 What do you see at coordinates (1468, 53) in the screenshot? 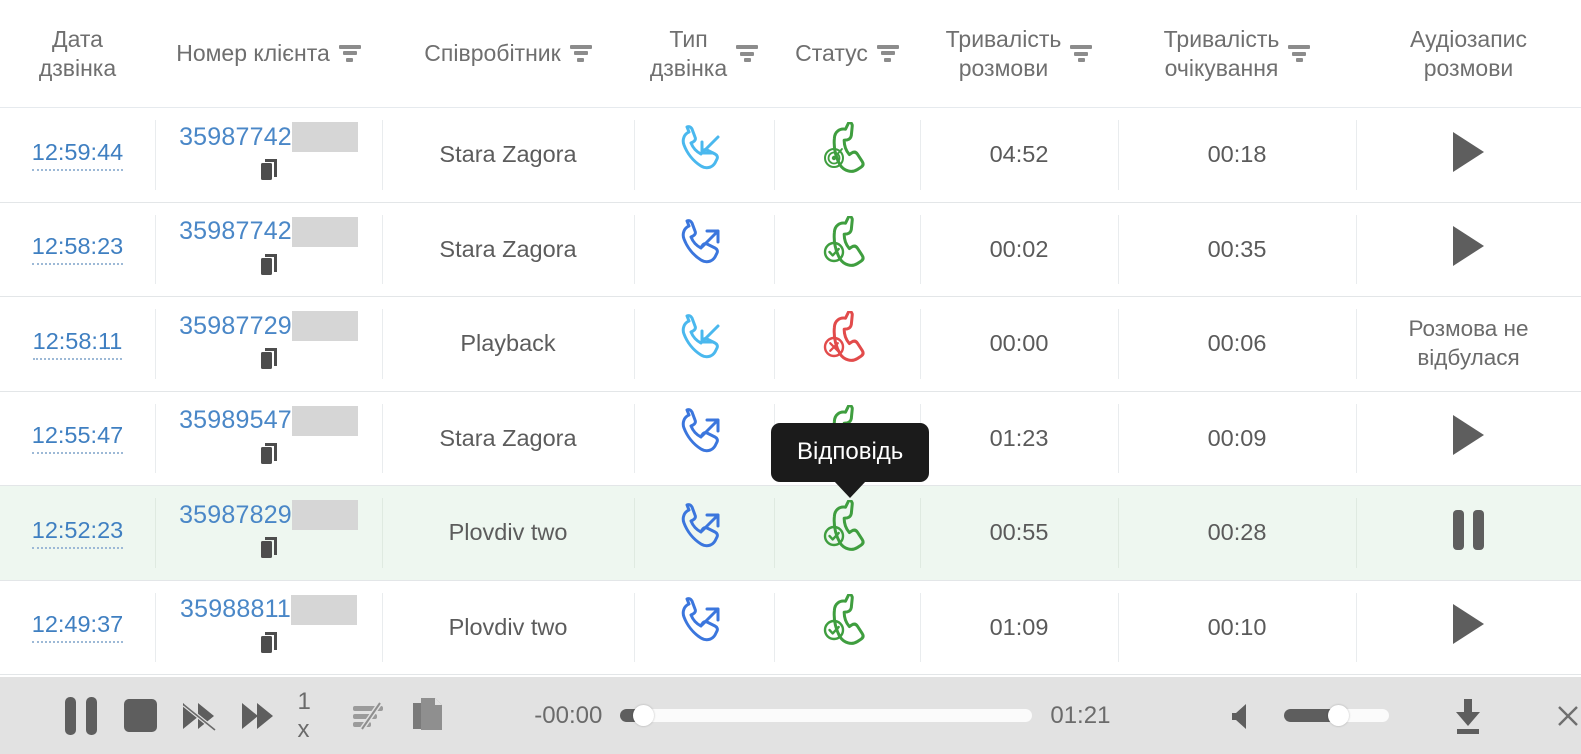
I see `column-label-audio: Аудіозапис розмови` at bounding box center [1468, 53].